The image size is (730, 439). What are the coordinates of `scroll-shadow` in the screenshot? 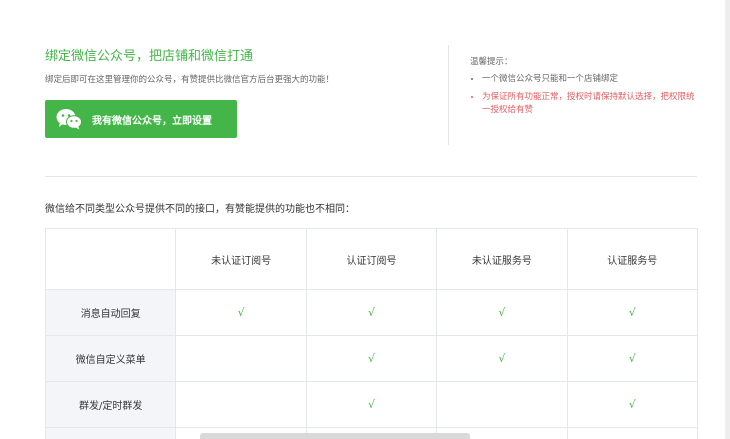 It's located at (335, 436).